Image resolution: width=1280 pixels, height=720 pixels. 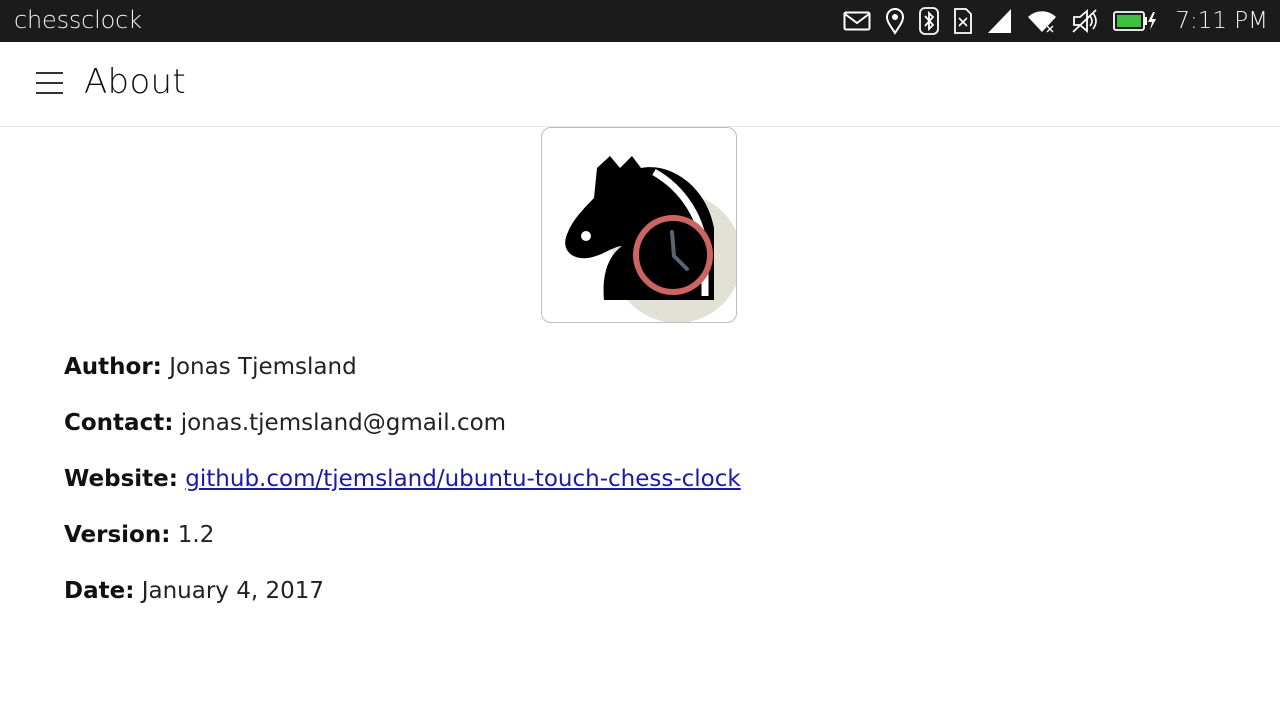 I want to click on wifi-icon, so click(x=1042, y=21).